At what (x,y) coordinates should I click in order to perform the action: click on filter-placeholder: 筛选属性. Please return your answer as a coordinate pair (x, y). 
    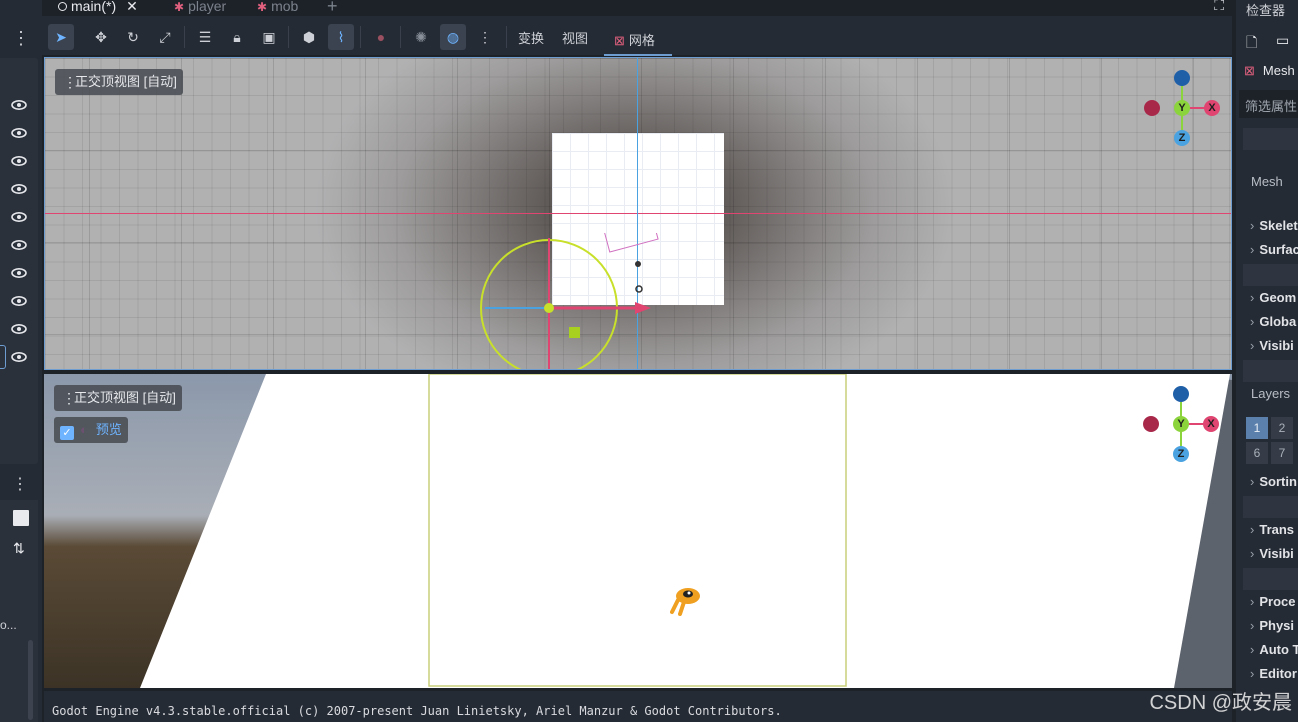
    Looking at the image, I should click on (1271, 106).